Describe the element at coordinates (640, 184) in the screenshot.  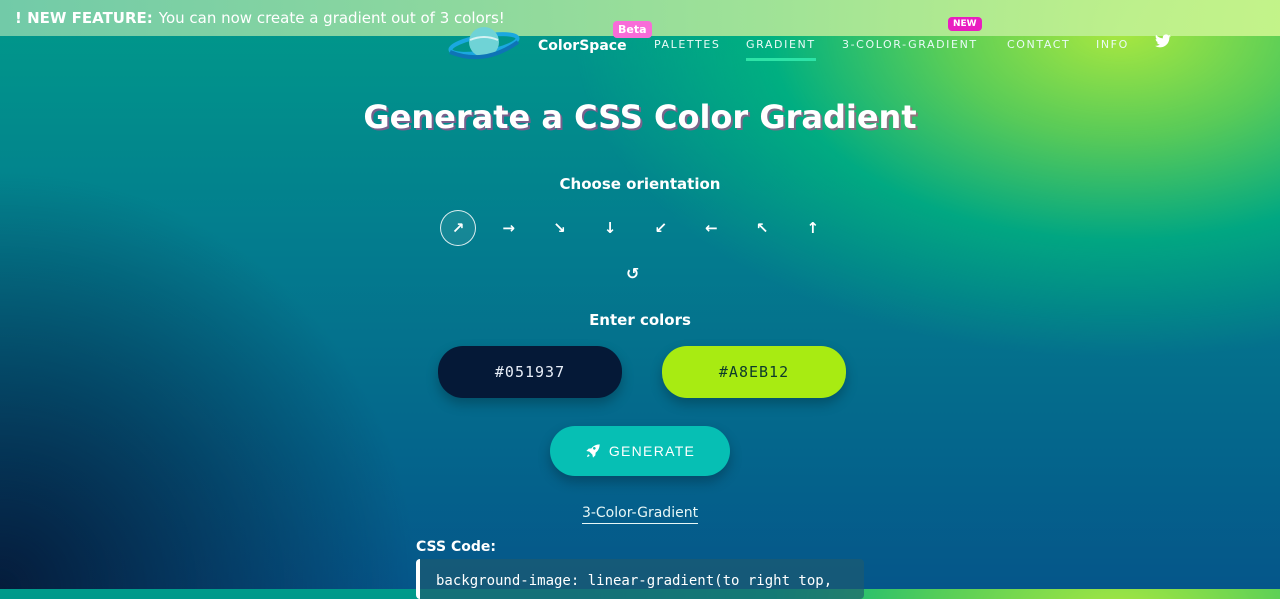
I see `orientation-label: Choose orientation` at that location.